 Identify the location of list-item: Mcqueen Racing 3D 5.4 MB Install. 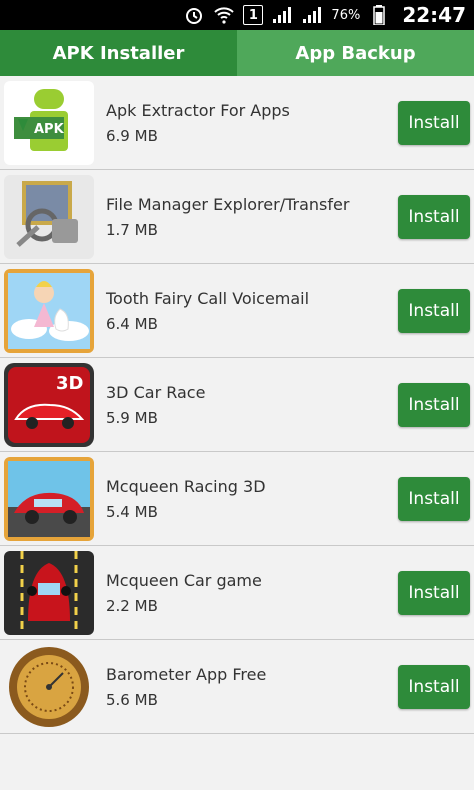
(237, 499).